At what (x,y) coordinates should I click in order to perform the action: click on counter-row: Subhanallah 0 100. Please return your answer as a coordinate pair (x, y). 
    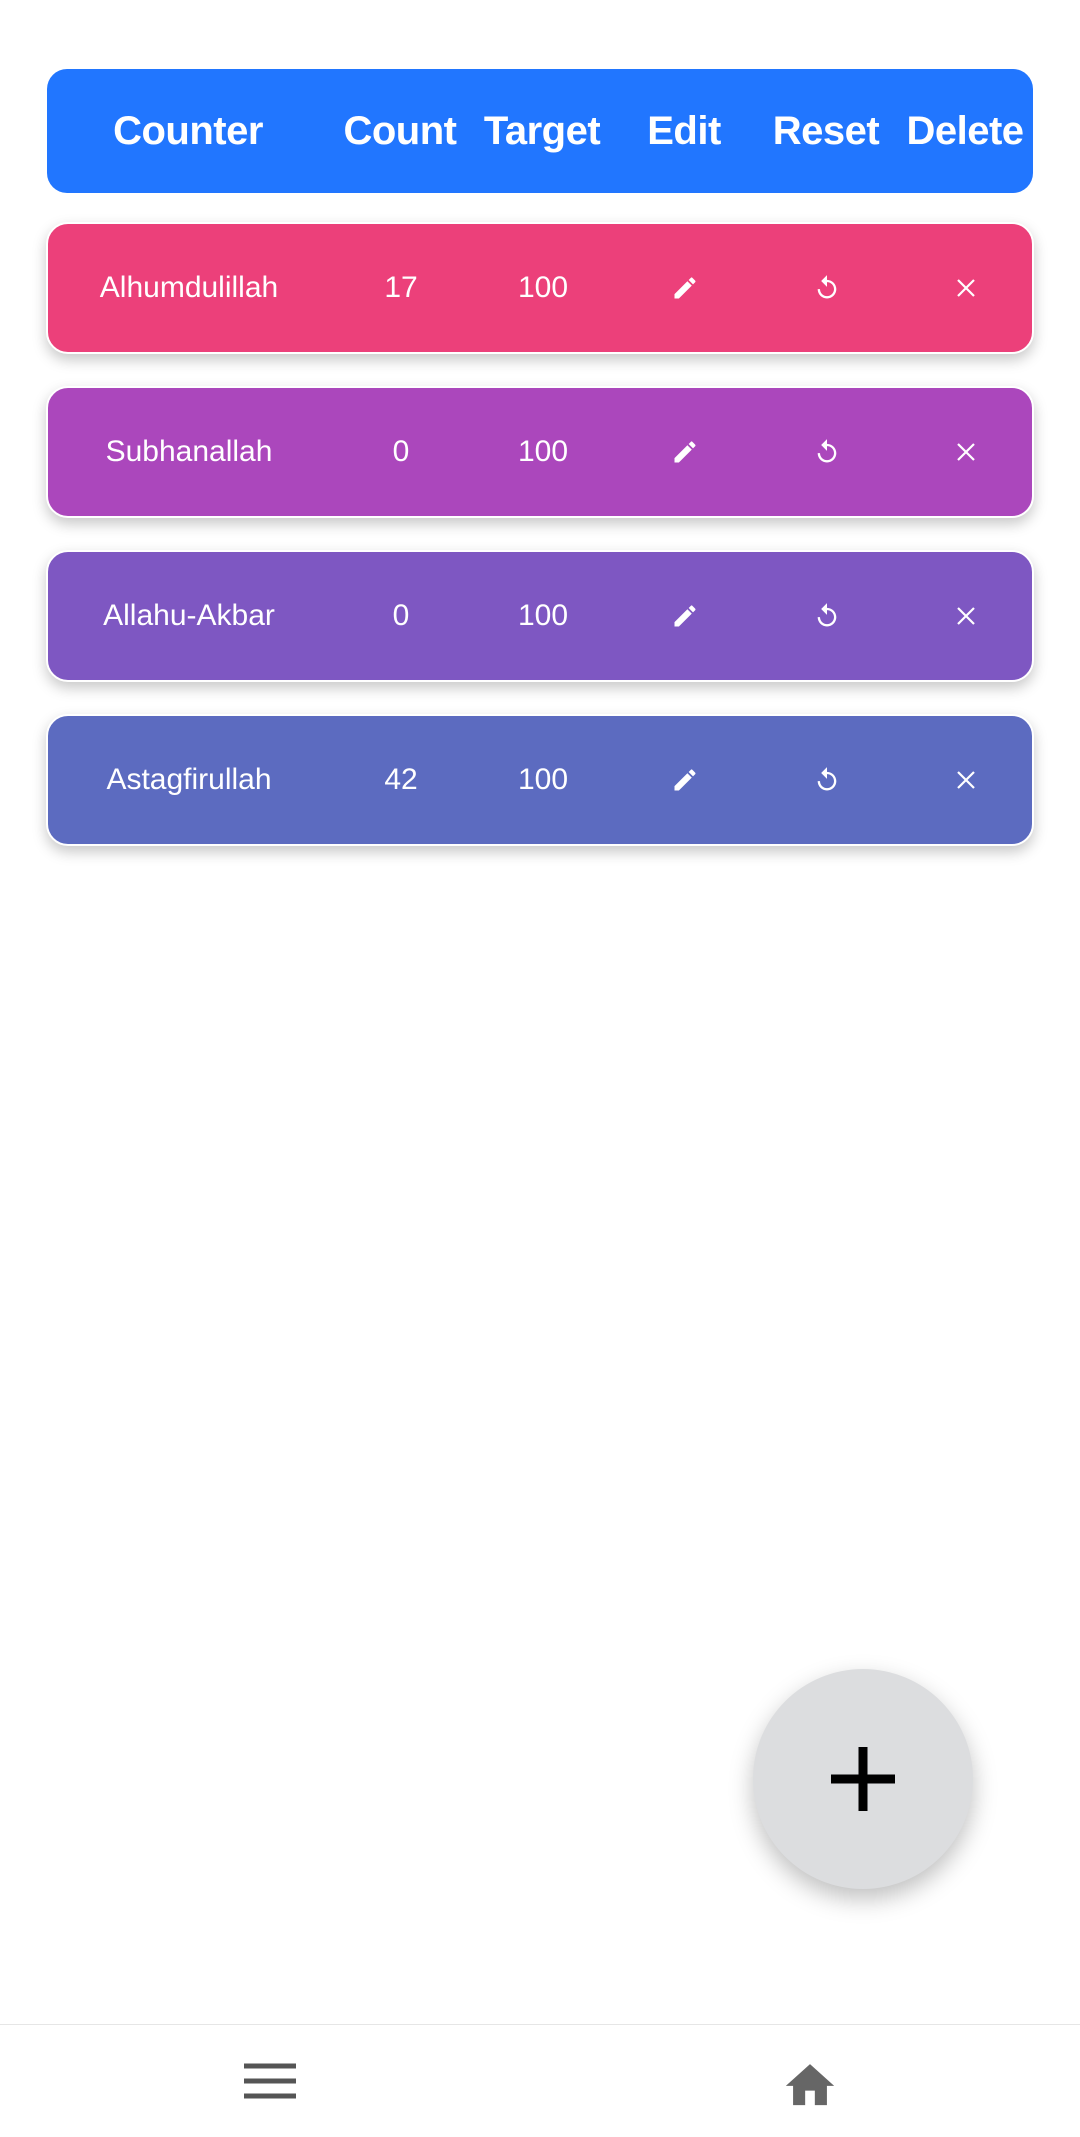
    Looking at the image, I should click on (540, 452).